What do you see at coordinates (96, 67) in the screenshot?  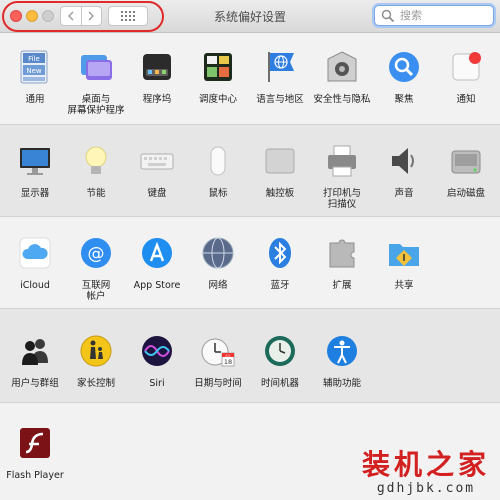 I see `desktop-screensaver-icon` at bounding box center [96, 67].